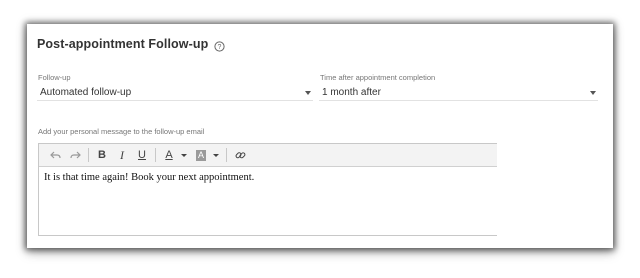 This screenshot has height=278, width=640. Describe the element at coordinates (142, 155) in the screenshot. I see `underline-button: U` at that location.